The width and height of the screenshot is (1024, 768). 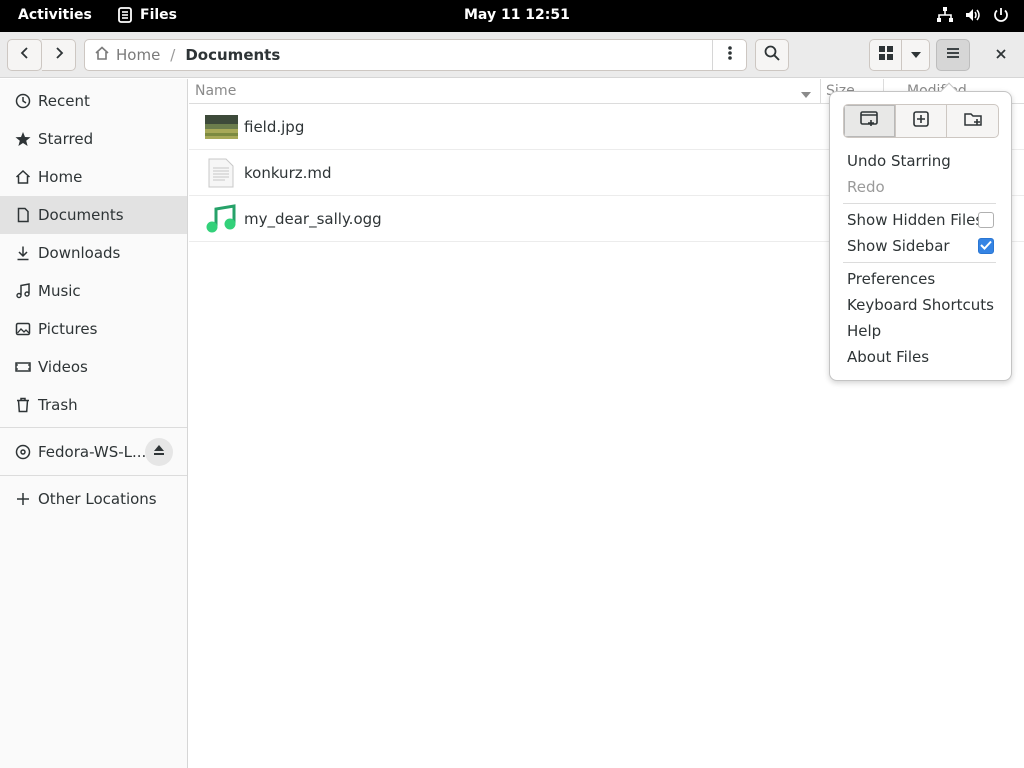 I want to click on search-button, so click(x=772, y=55).